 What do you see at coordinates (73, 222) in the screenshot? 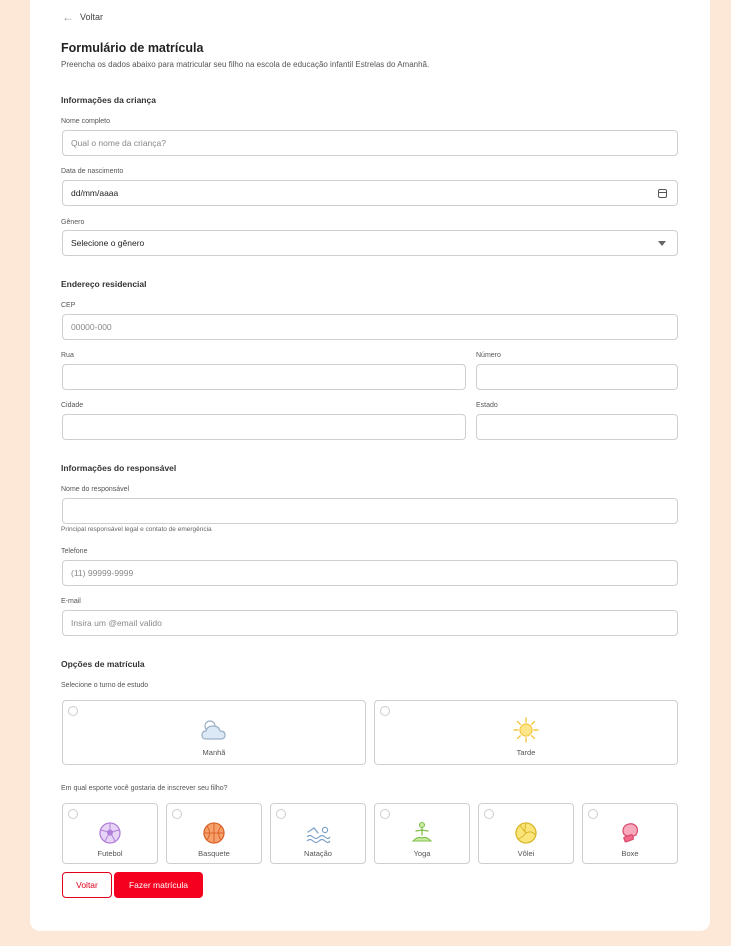
I see `gender-label: Gênero` at bounding box center [73, 222].